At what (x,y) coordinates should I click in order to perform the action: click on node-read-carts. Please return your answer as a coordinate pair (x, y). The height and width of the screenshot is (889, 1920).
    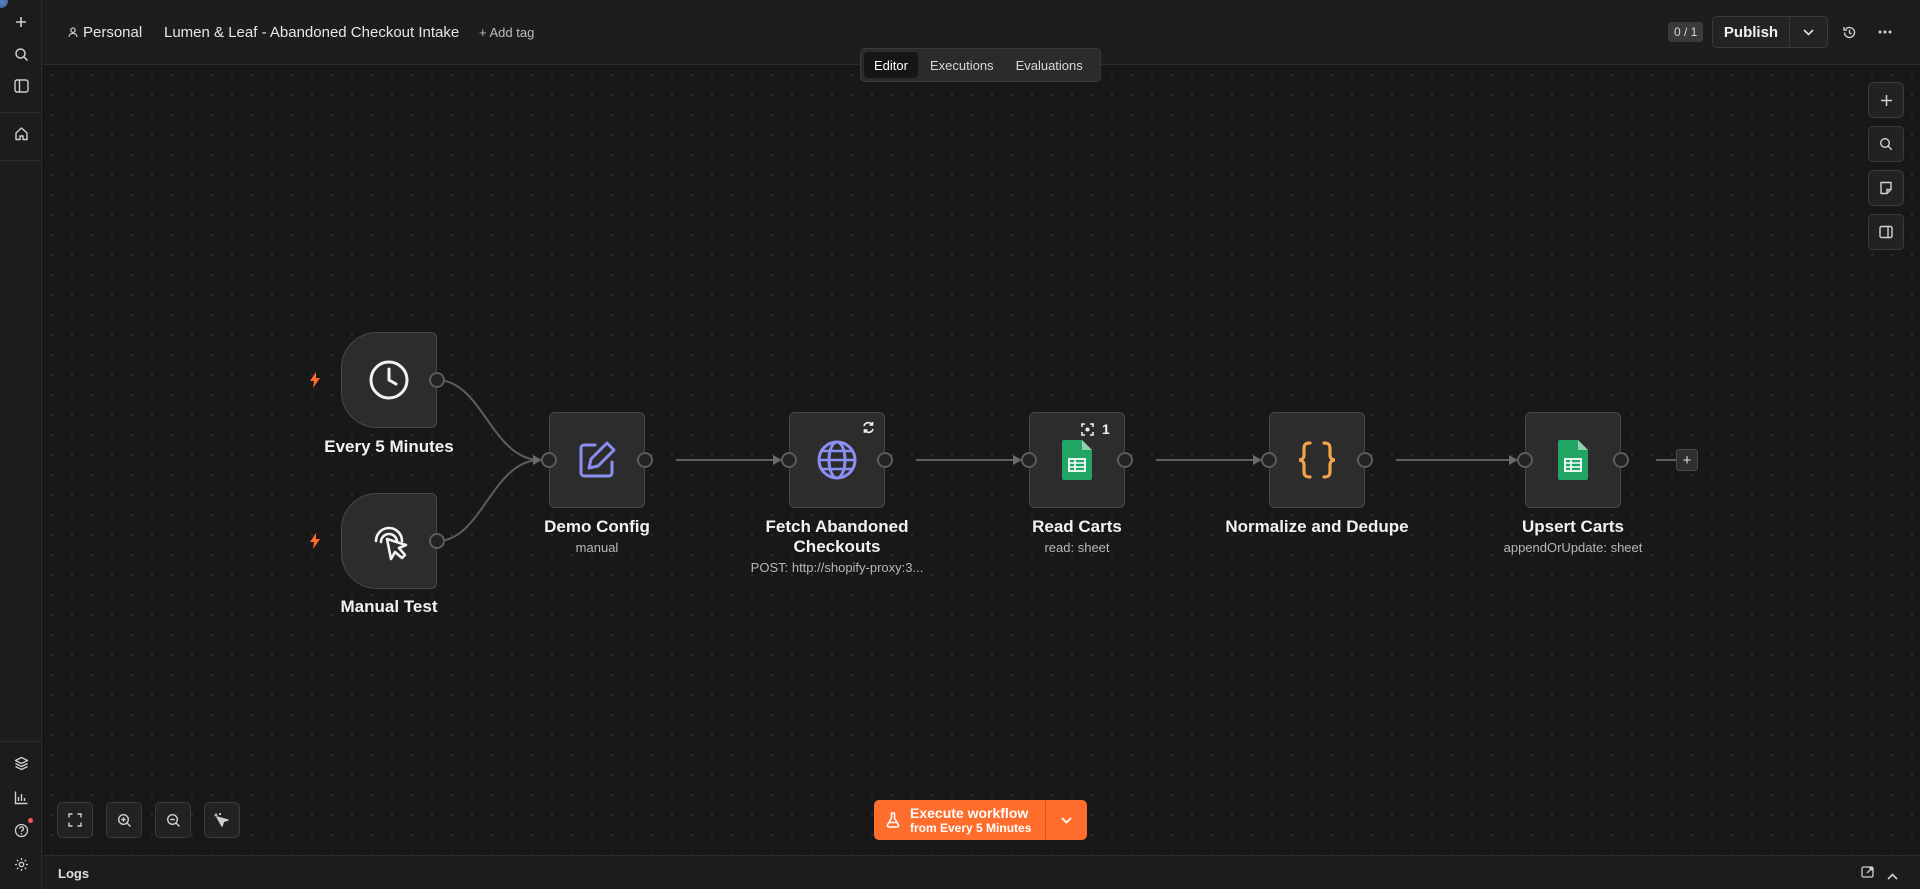
    Looking at the image, I should click on (1077, 460).